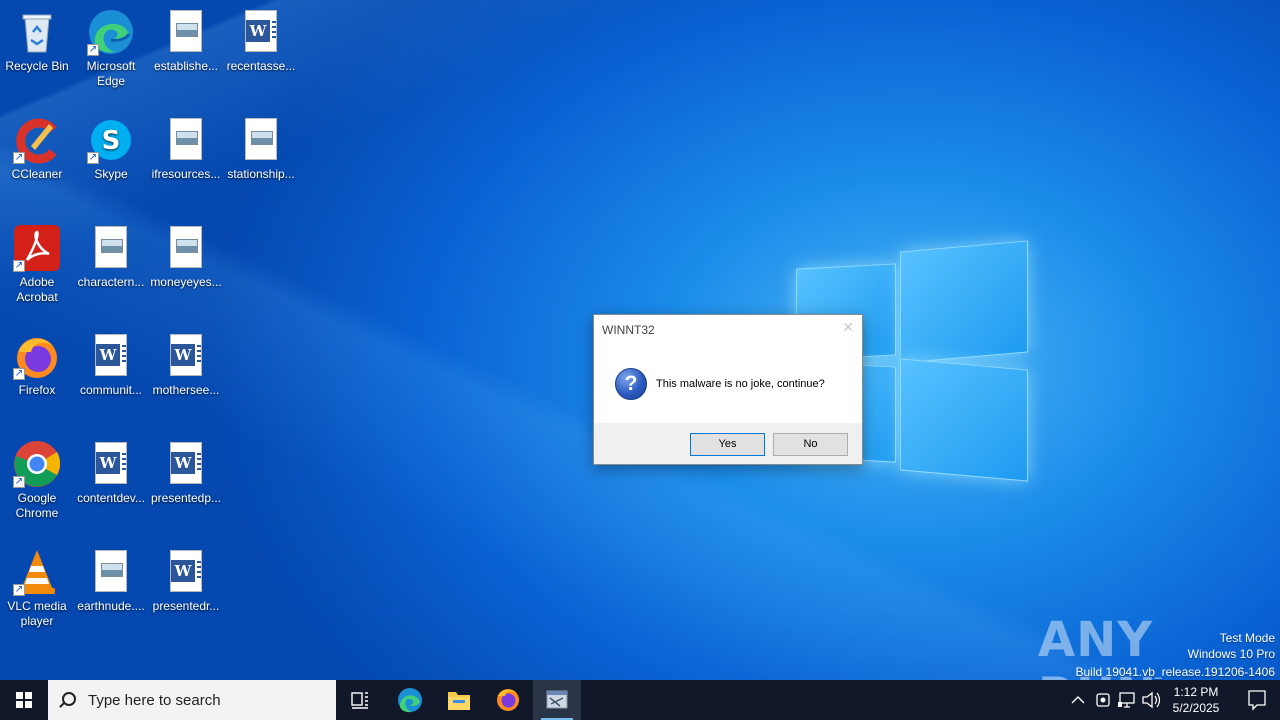  I want to click on taskbar-file-explorer-button, so click(459, 700).